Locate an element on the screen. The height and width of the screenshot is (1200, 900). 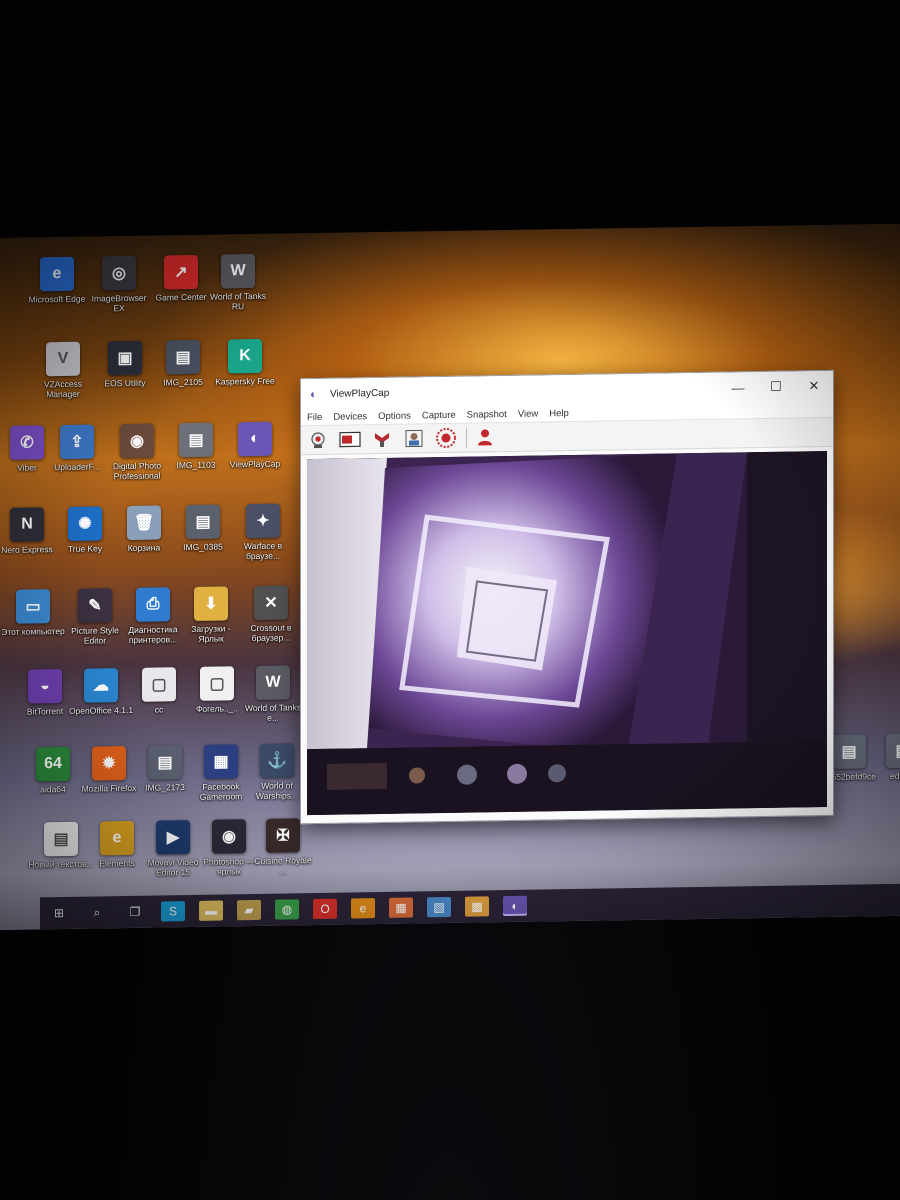
desktop-icon-glyph: ⬇ is located at coordinates (211, 603).